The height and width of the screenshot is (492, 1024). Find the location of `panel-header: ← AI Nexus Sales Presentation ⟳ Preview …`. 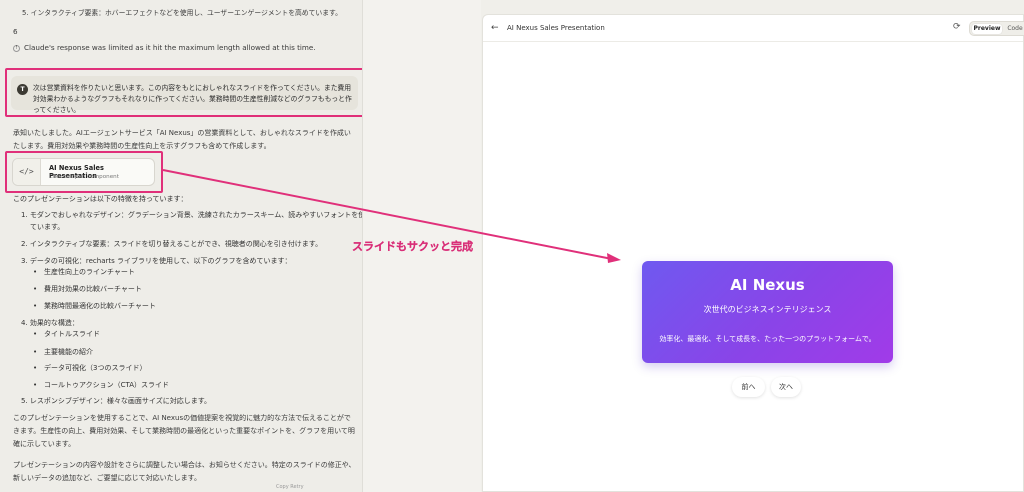

panel-header: ← AI Nexus Sales Presentation ⟳ Preview … is located at coordinates (753, 28).